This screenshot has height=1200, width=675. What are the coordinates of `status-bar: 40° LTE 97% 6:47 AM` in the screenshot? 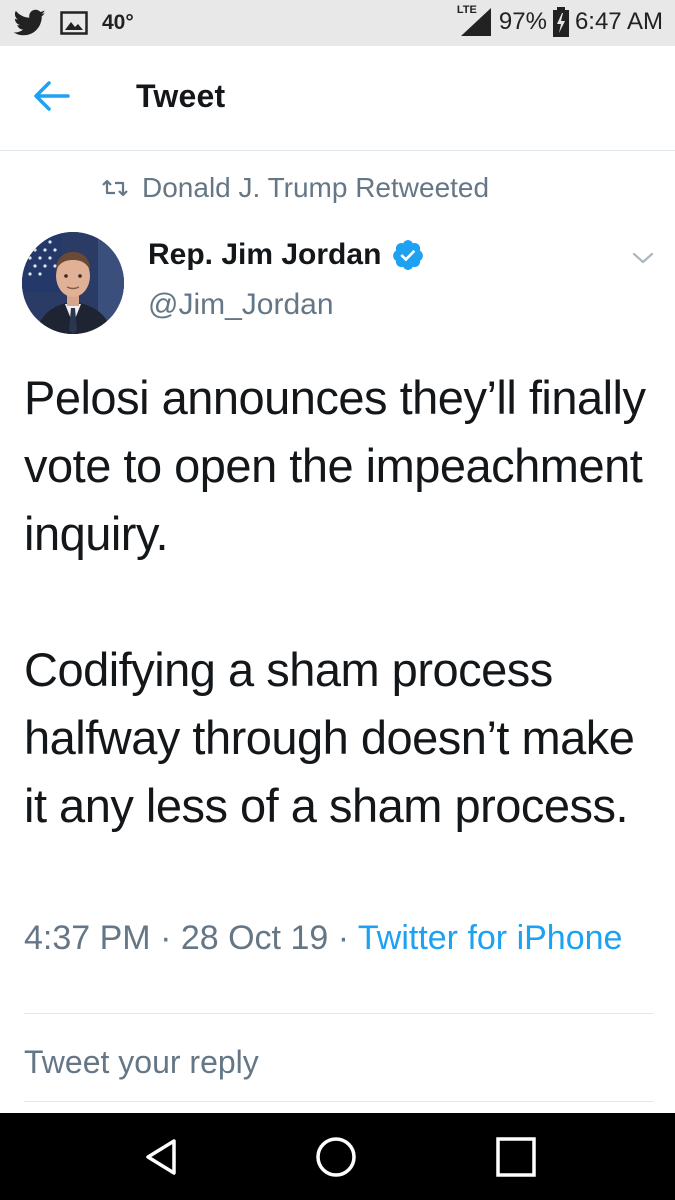 It's located at (337, 23).